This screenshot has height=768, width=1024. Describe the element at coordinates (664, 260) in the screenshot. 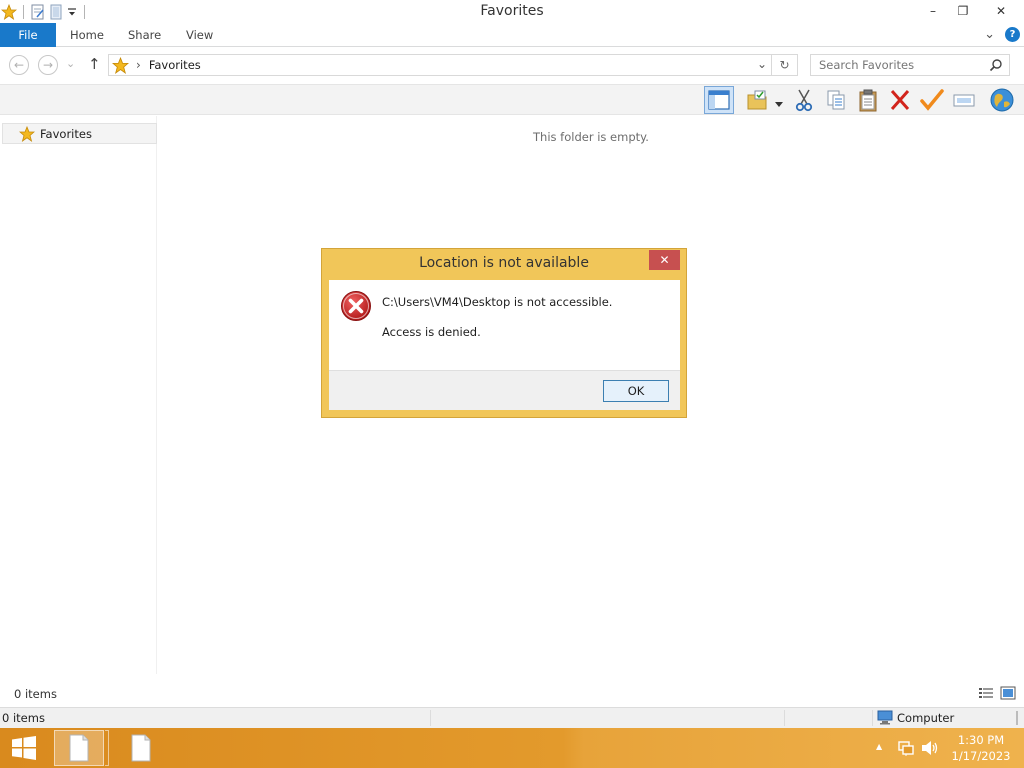

I see `dialog-close-button: ✕` at that location.